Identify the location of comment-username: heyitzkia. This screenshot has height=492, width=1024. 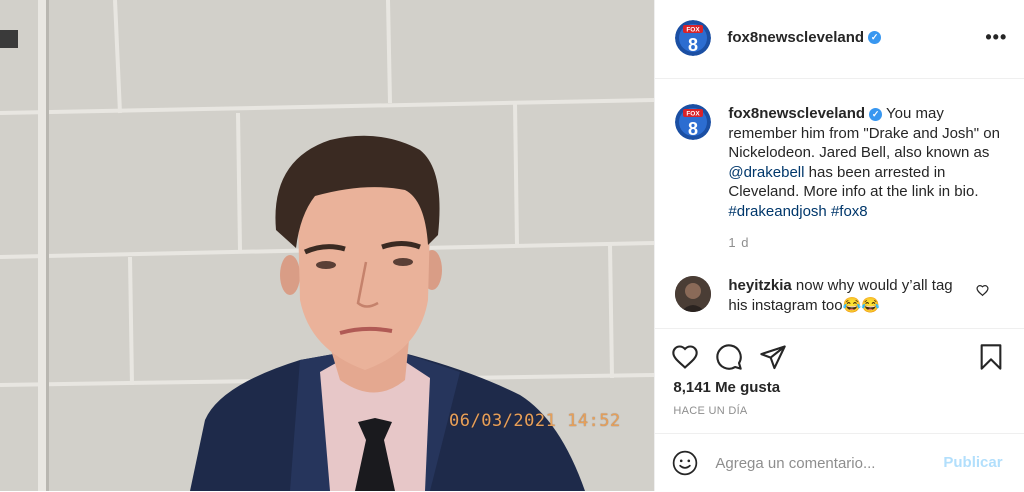
(759, 285).